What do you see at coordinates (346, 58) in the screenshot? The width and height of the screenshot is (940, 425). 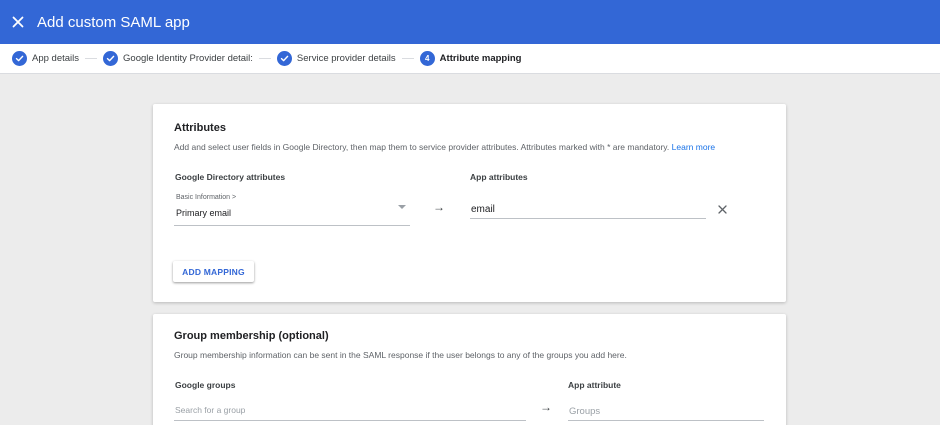 I see `step-label: Service provider details` at bounding box center [346, 58].